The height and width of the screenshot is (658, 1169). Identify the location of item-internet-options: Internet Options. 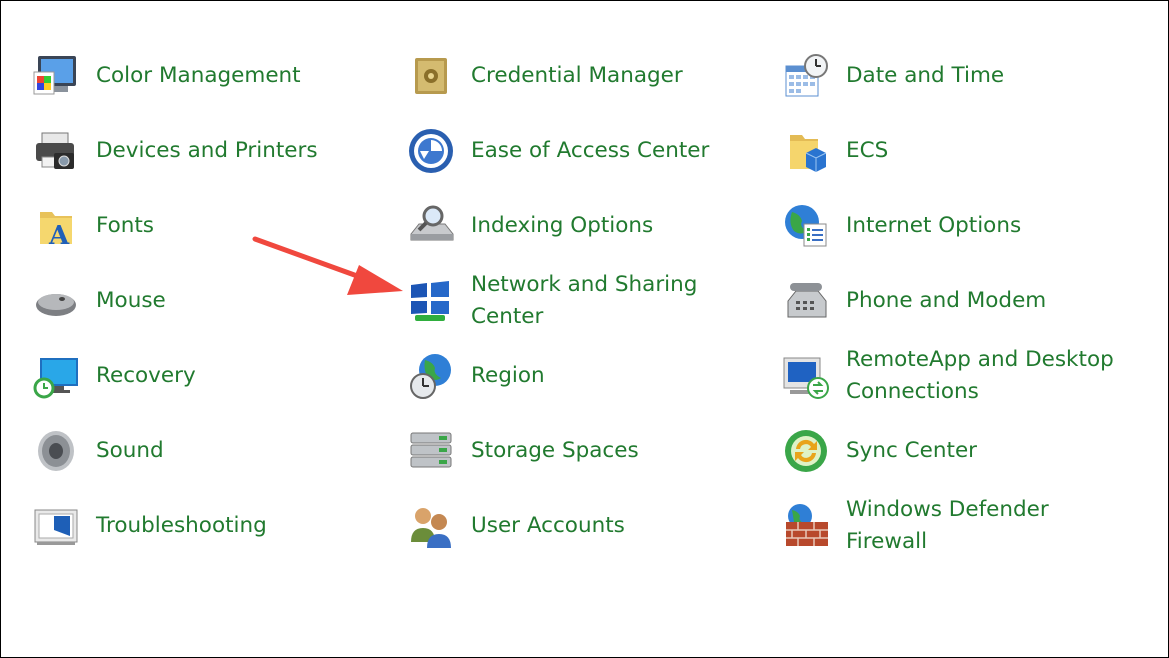
(901, 226).